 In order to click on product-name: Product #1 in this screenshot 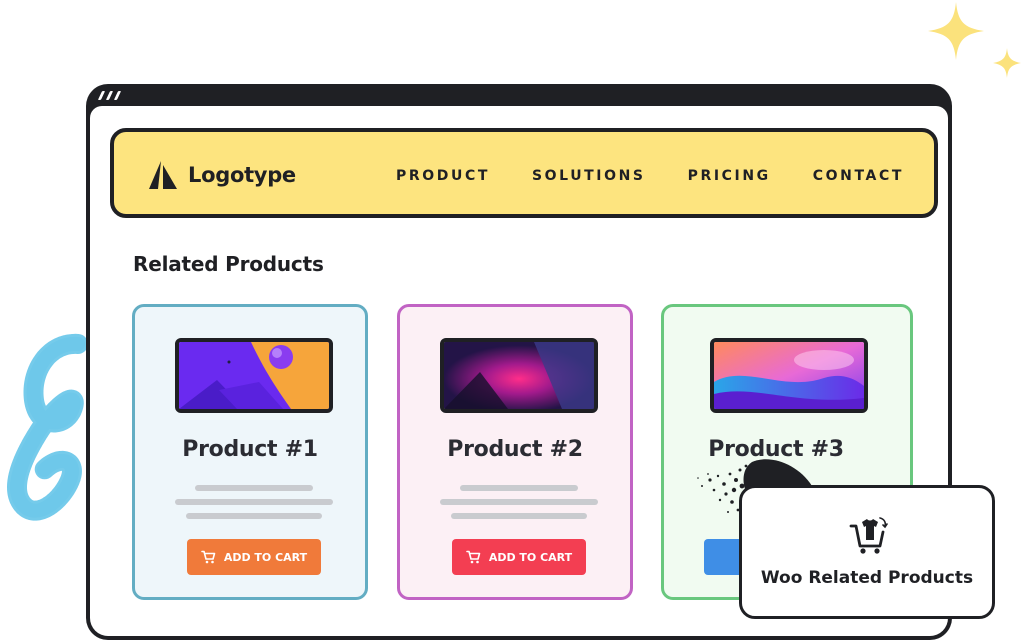, I will do `click(250, 449)`.